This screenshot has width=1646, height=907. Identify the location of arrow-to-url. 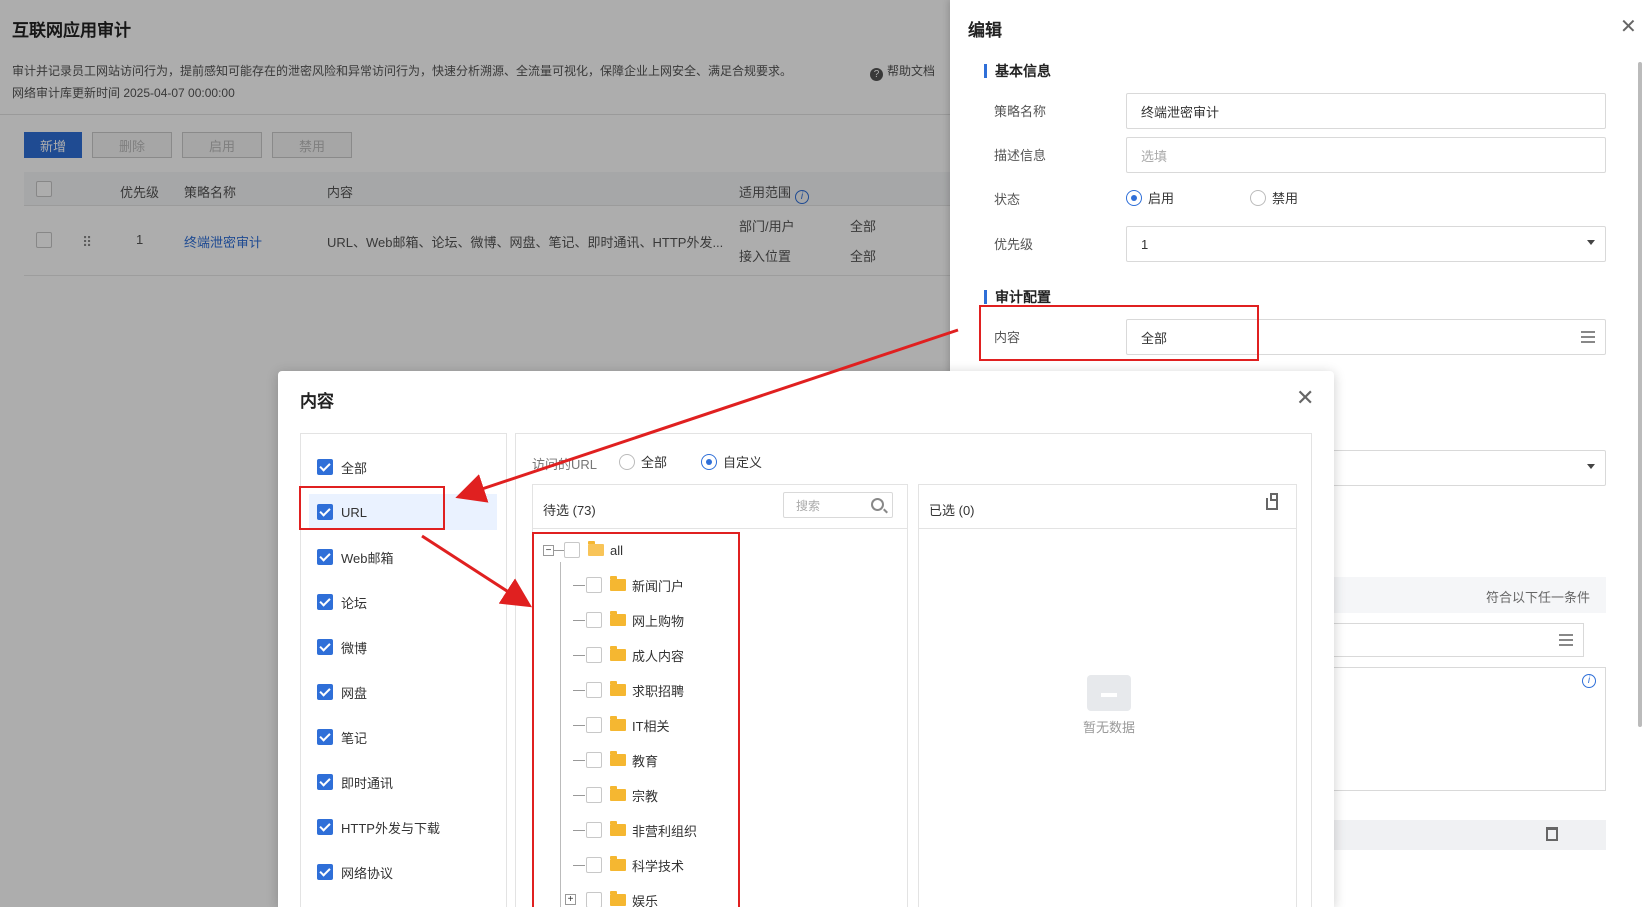
(707, 415).